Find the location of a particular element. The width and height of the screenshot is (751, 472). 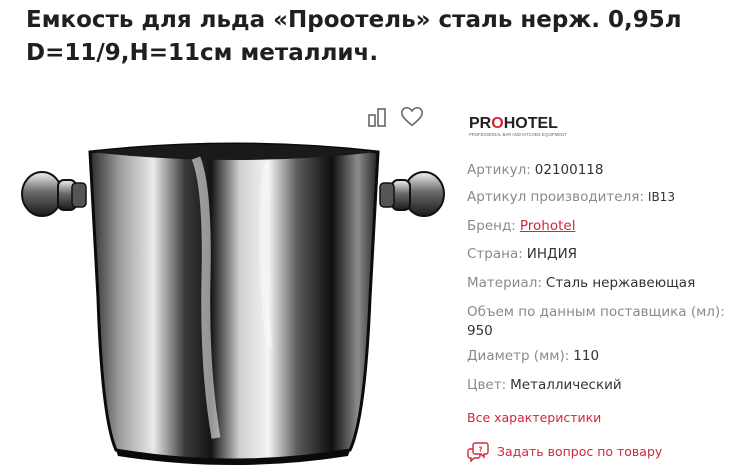

favorite-button is located at coordinates (412, 117).